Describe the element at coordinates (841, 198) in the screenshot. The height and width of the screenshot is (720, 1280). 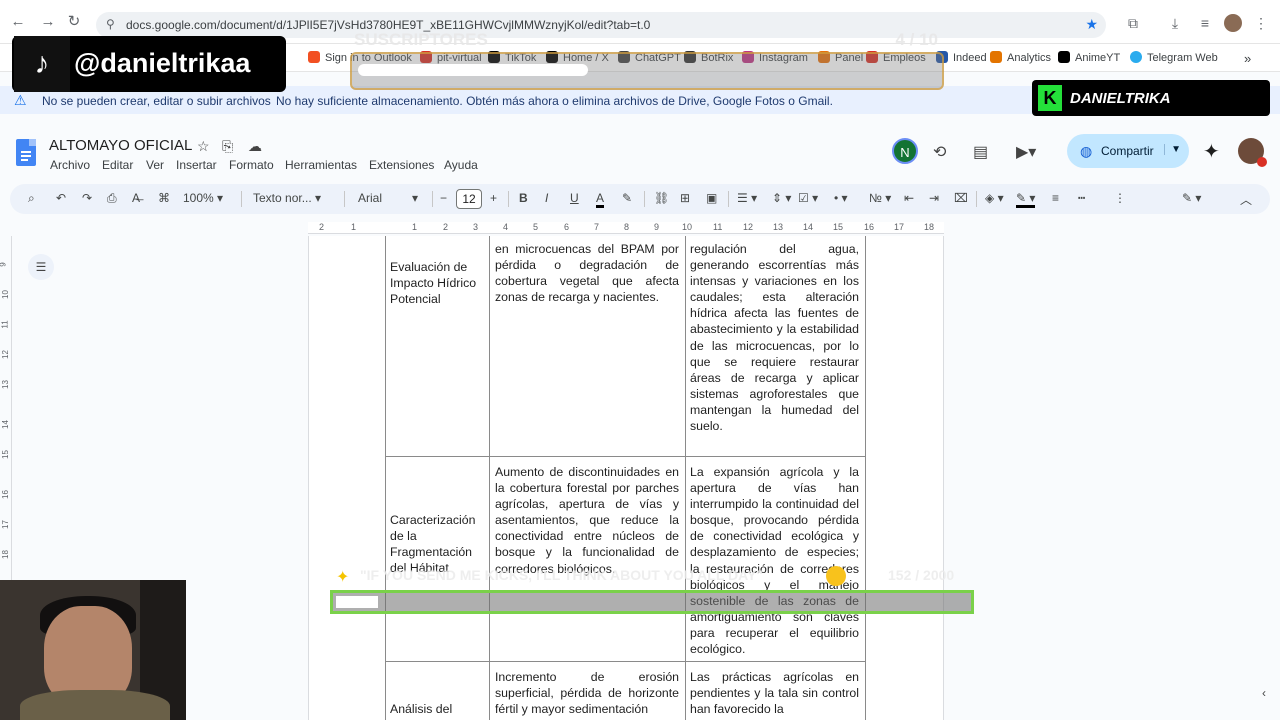
I see `bulleted-list-icon: • ▾` at that location.